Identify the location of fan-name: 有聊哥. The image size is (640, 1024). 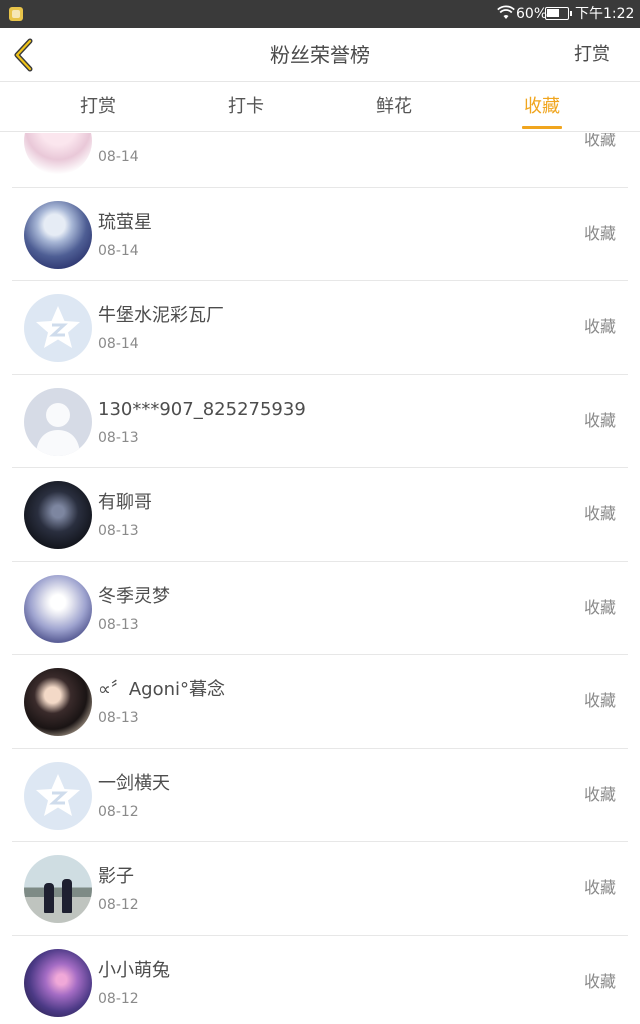
(125, 502).